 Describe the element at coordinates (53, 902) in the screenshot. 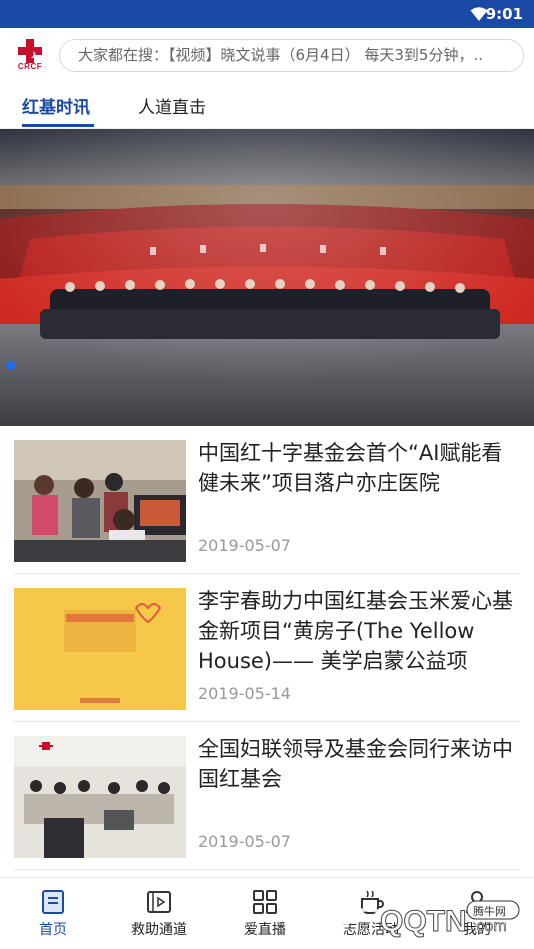

I see `home-icon` at that location.